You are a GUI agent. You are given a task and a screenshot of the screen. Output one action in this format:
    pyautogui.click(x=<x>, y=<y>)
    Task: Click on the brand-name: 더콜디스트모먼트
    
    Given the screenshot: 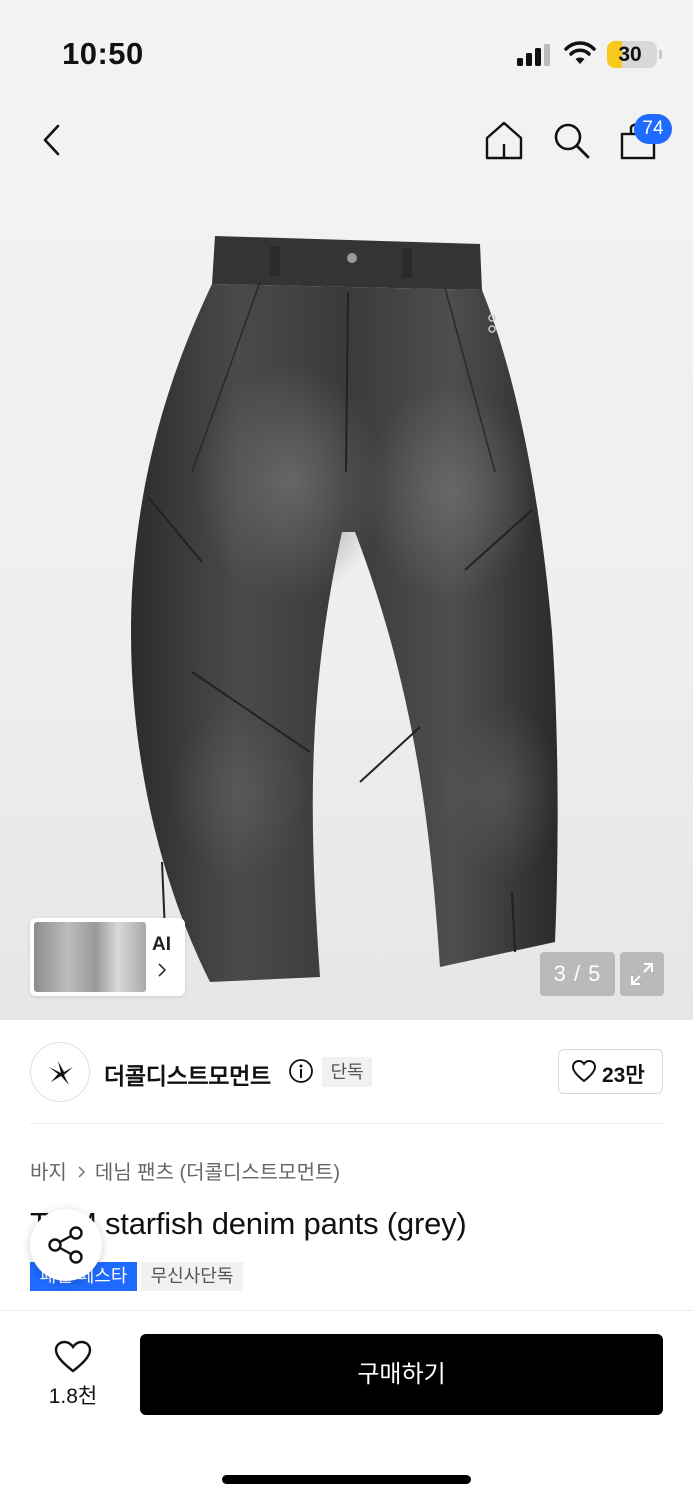 What is the action you would take?
    pyautogui.click(x=187, y=1074)
    